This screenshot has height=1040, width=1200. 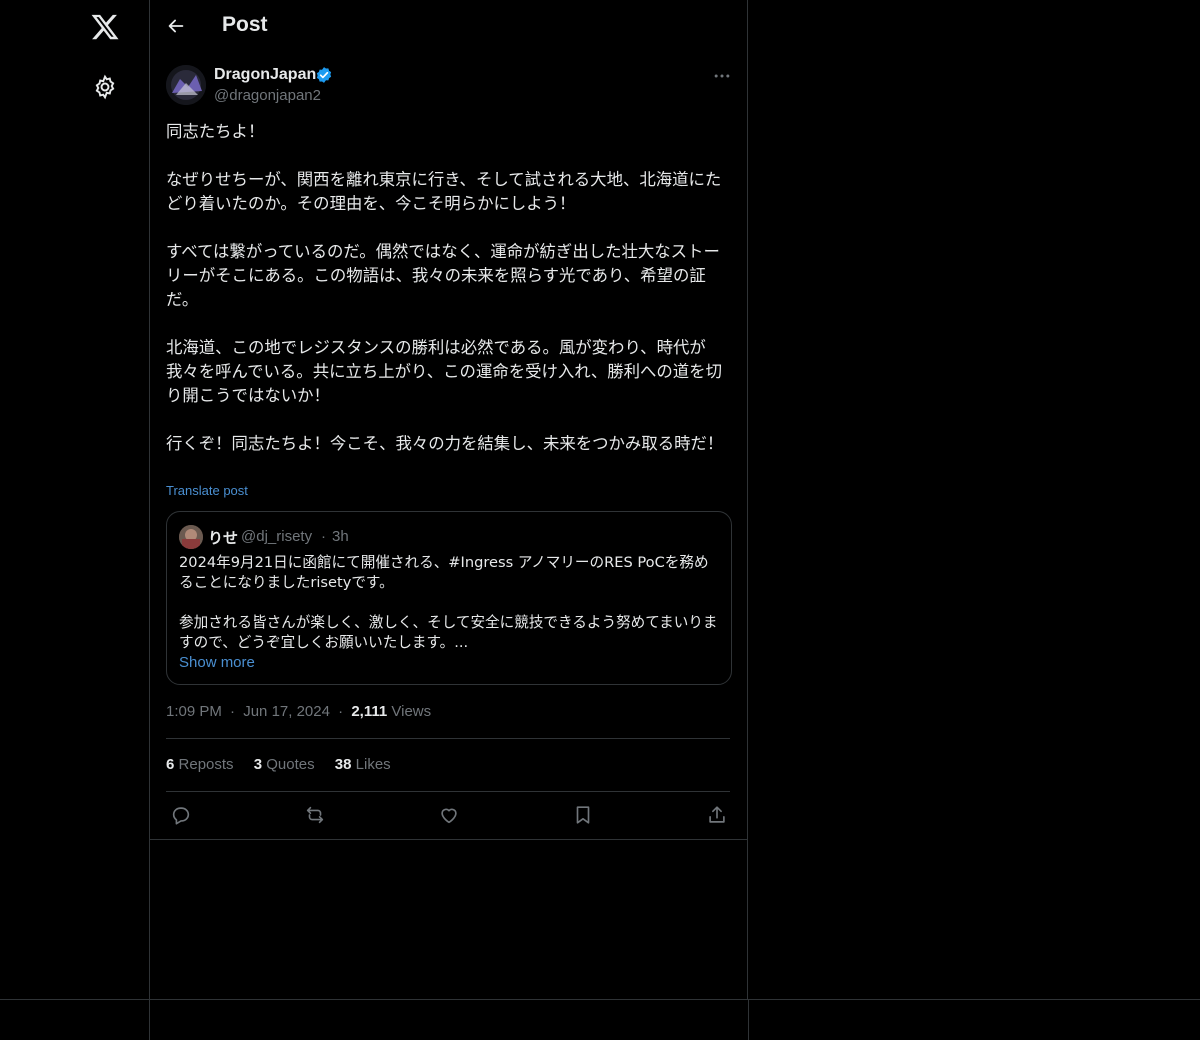 What do you see at coordinates (267, 95) in the screenshot?
I see `author-handle: @dragonjapan2` at bounding box center [267, 95].